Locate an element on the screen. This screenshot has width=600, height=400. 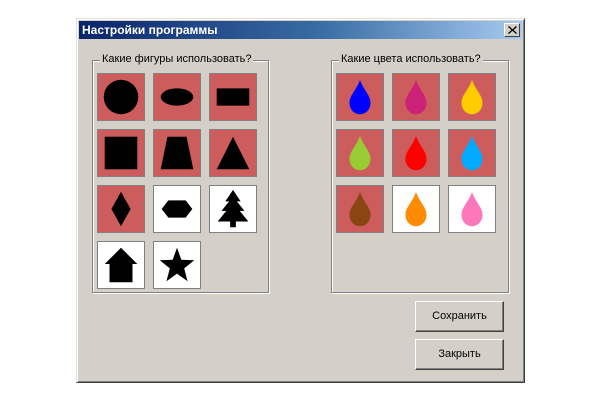
ellipse-icon is located at coordinates (177, 97).